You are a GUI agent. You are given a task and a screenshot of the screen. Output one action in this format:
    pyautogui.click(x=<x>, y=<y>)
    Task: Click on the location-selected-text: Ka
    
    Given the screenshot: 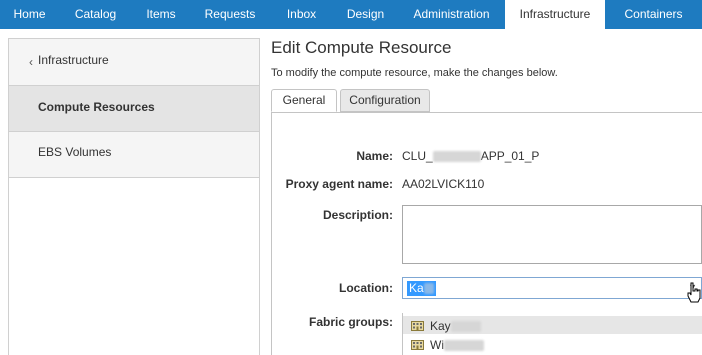 What is the action you would take?
    pyautogui.click(x=421, y=288)
    